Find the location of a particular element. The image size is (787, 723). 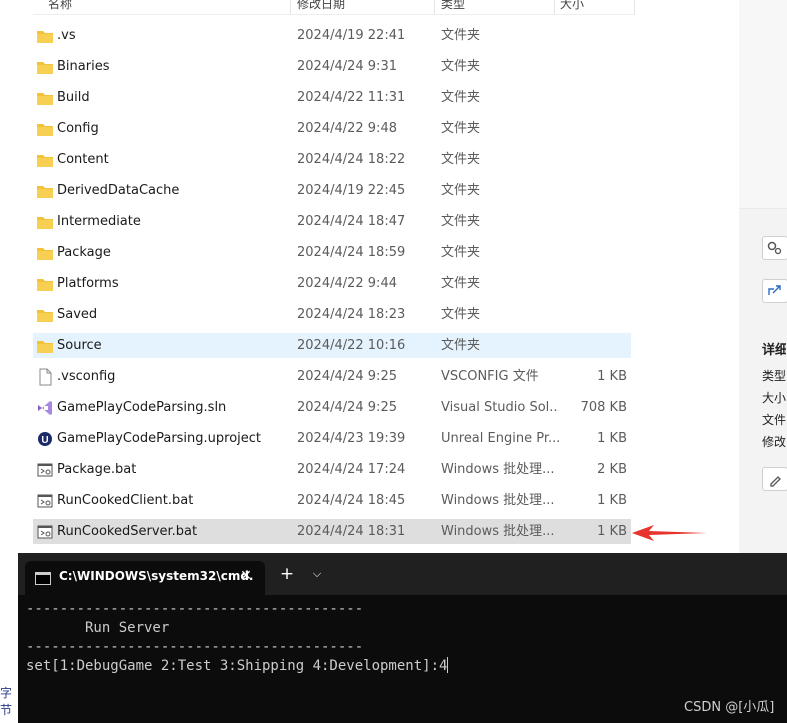

terminal-tab: C:\WINDOWS\system32\cmd. ✕ is located at coordinates (145, 578).